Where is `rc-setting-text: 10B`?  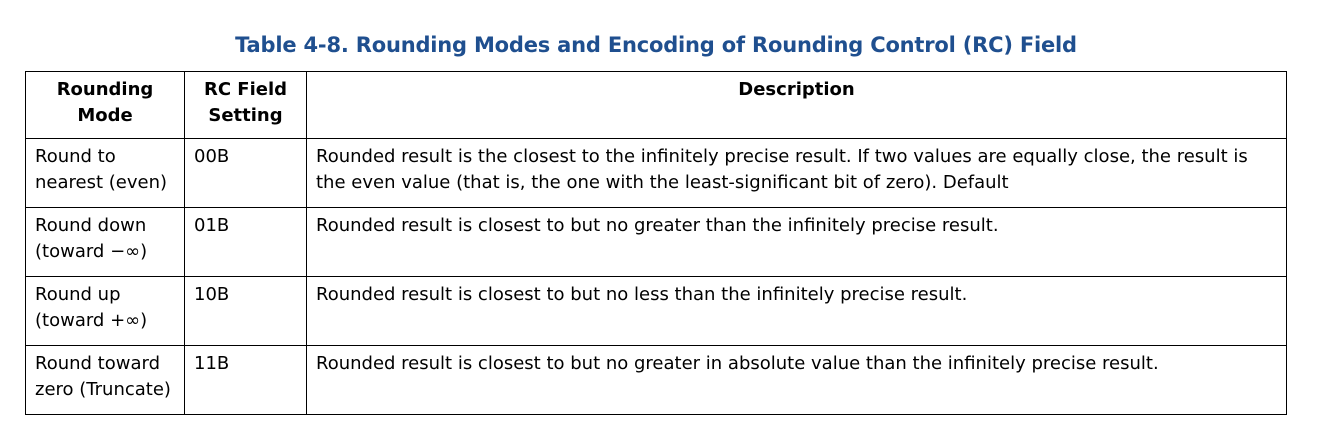 rc-setting-text: 10B is located at coordinates (212, 294).